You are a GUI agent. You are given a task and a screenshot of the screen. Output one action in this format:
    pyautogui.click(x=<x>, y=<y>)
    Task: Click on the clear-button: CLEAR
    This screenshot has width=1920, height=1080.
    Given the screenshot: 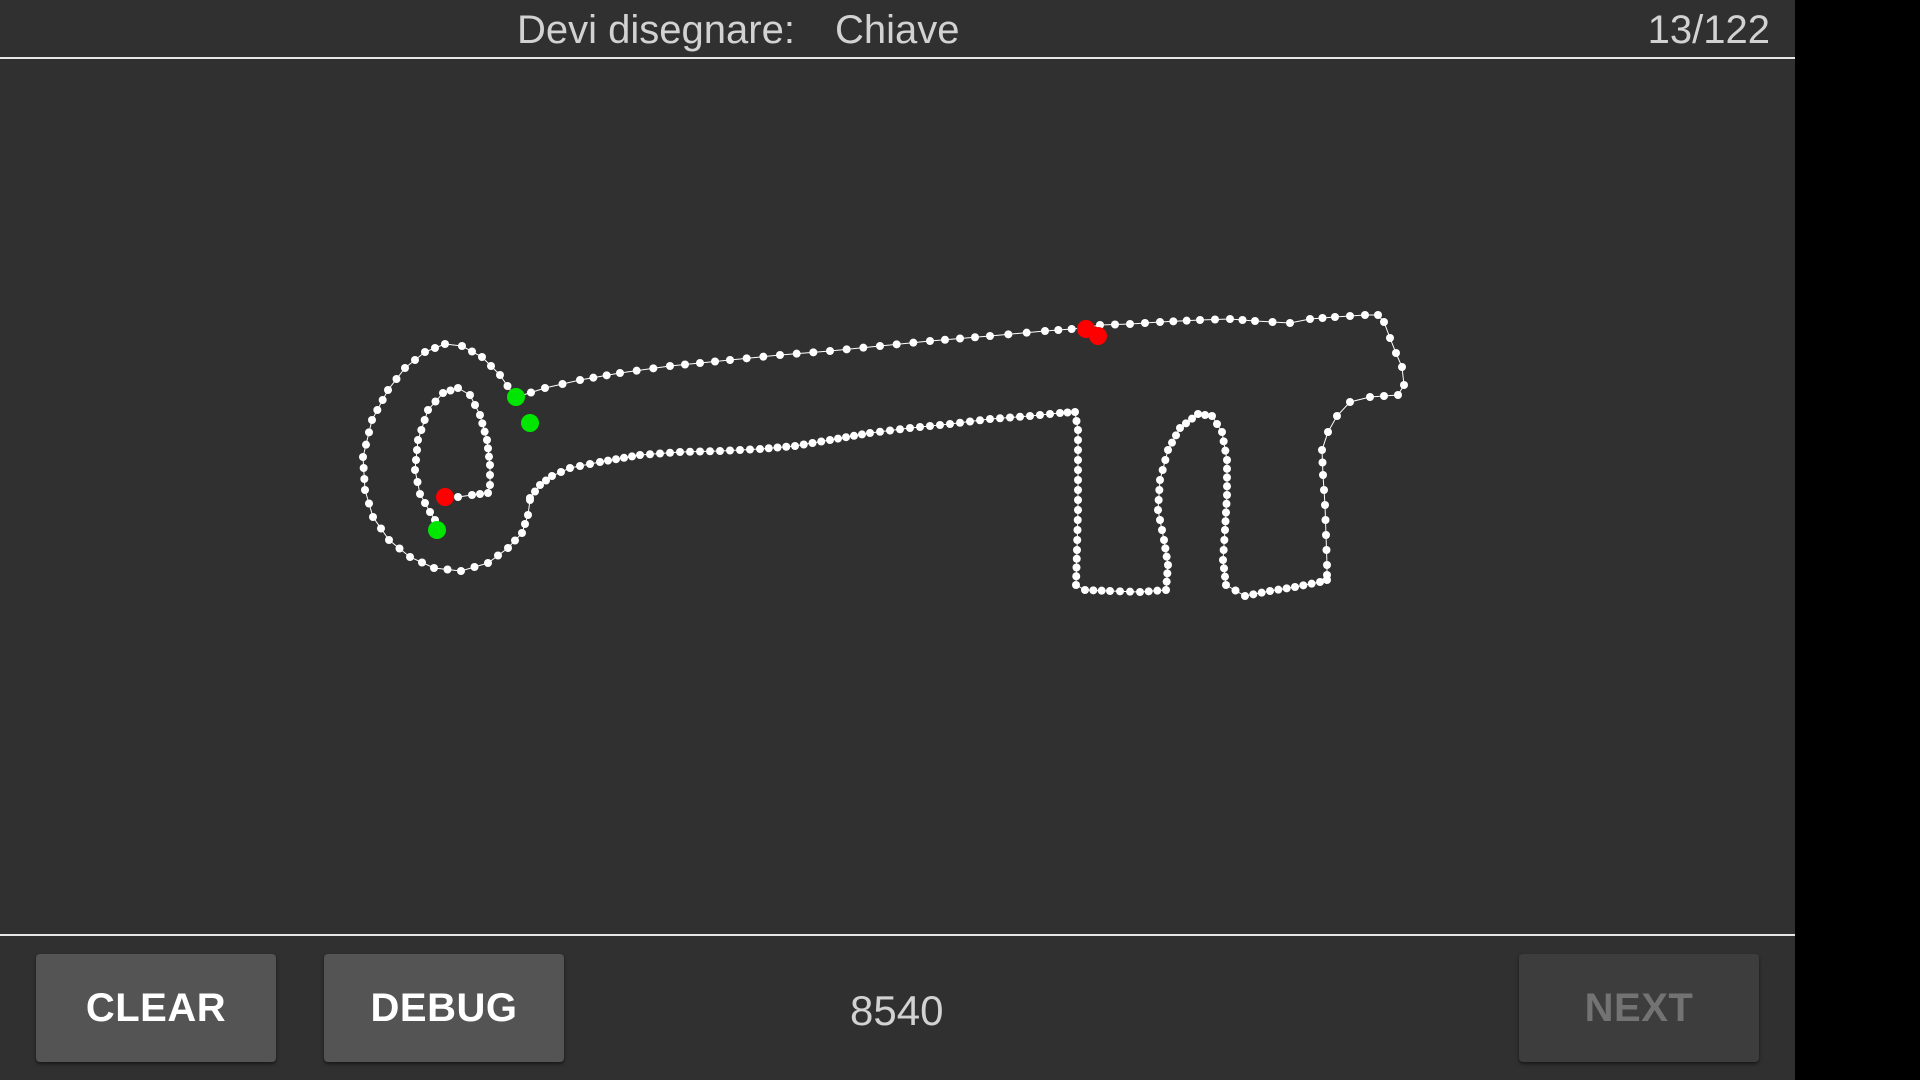 What is the action you would take?
    pyautogui.click(x=156, y=1008)
    